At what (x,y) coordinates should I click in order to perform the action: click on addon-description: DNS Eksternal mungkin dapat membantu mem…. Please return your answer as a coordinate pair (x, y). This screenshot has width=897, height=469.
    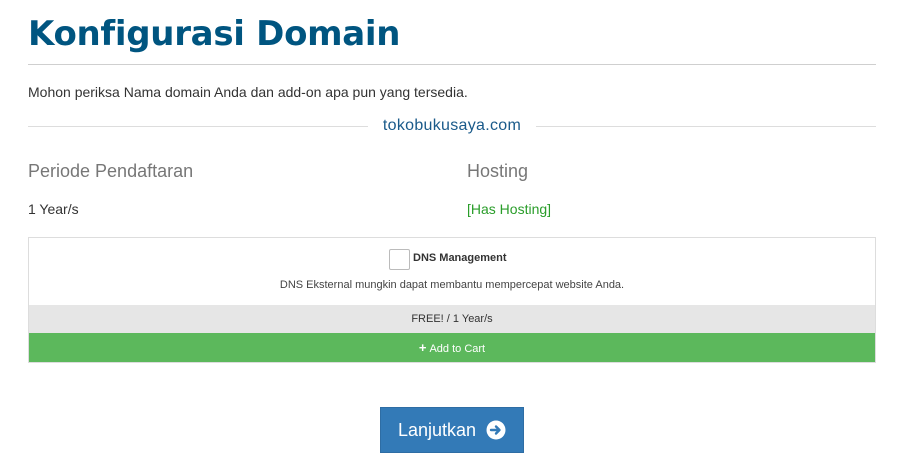
    Looking at the image, I should click on (452, 285).